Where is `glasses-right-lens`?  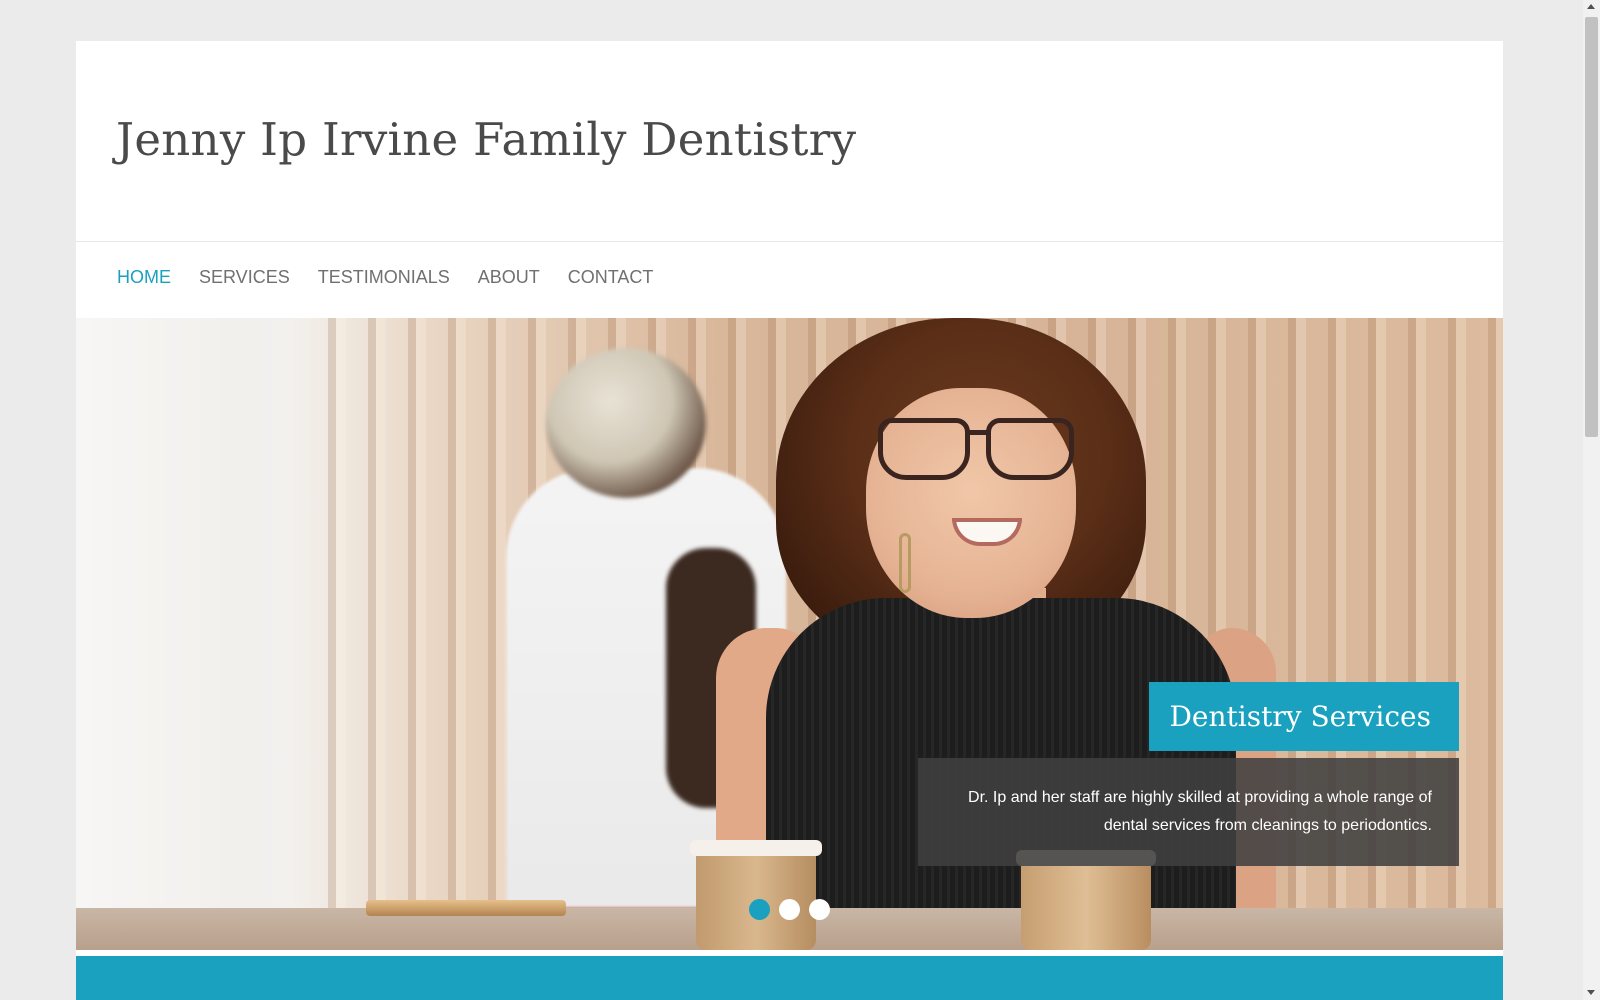
glasses-right-lens is located at coordinates (1030, 449).